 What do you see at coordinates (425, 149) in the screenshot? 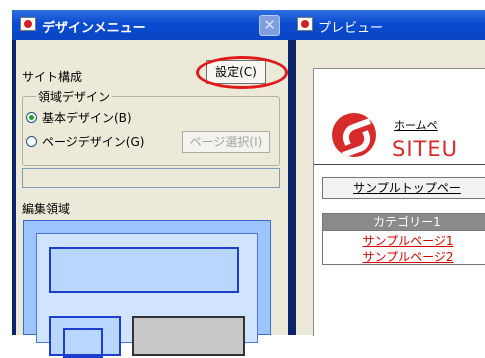
I see `brand-name: SITEU` at bounding box center [425, 149].